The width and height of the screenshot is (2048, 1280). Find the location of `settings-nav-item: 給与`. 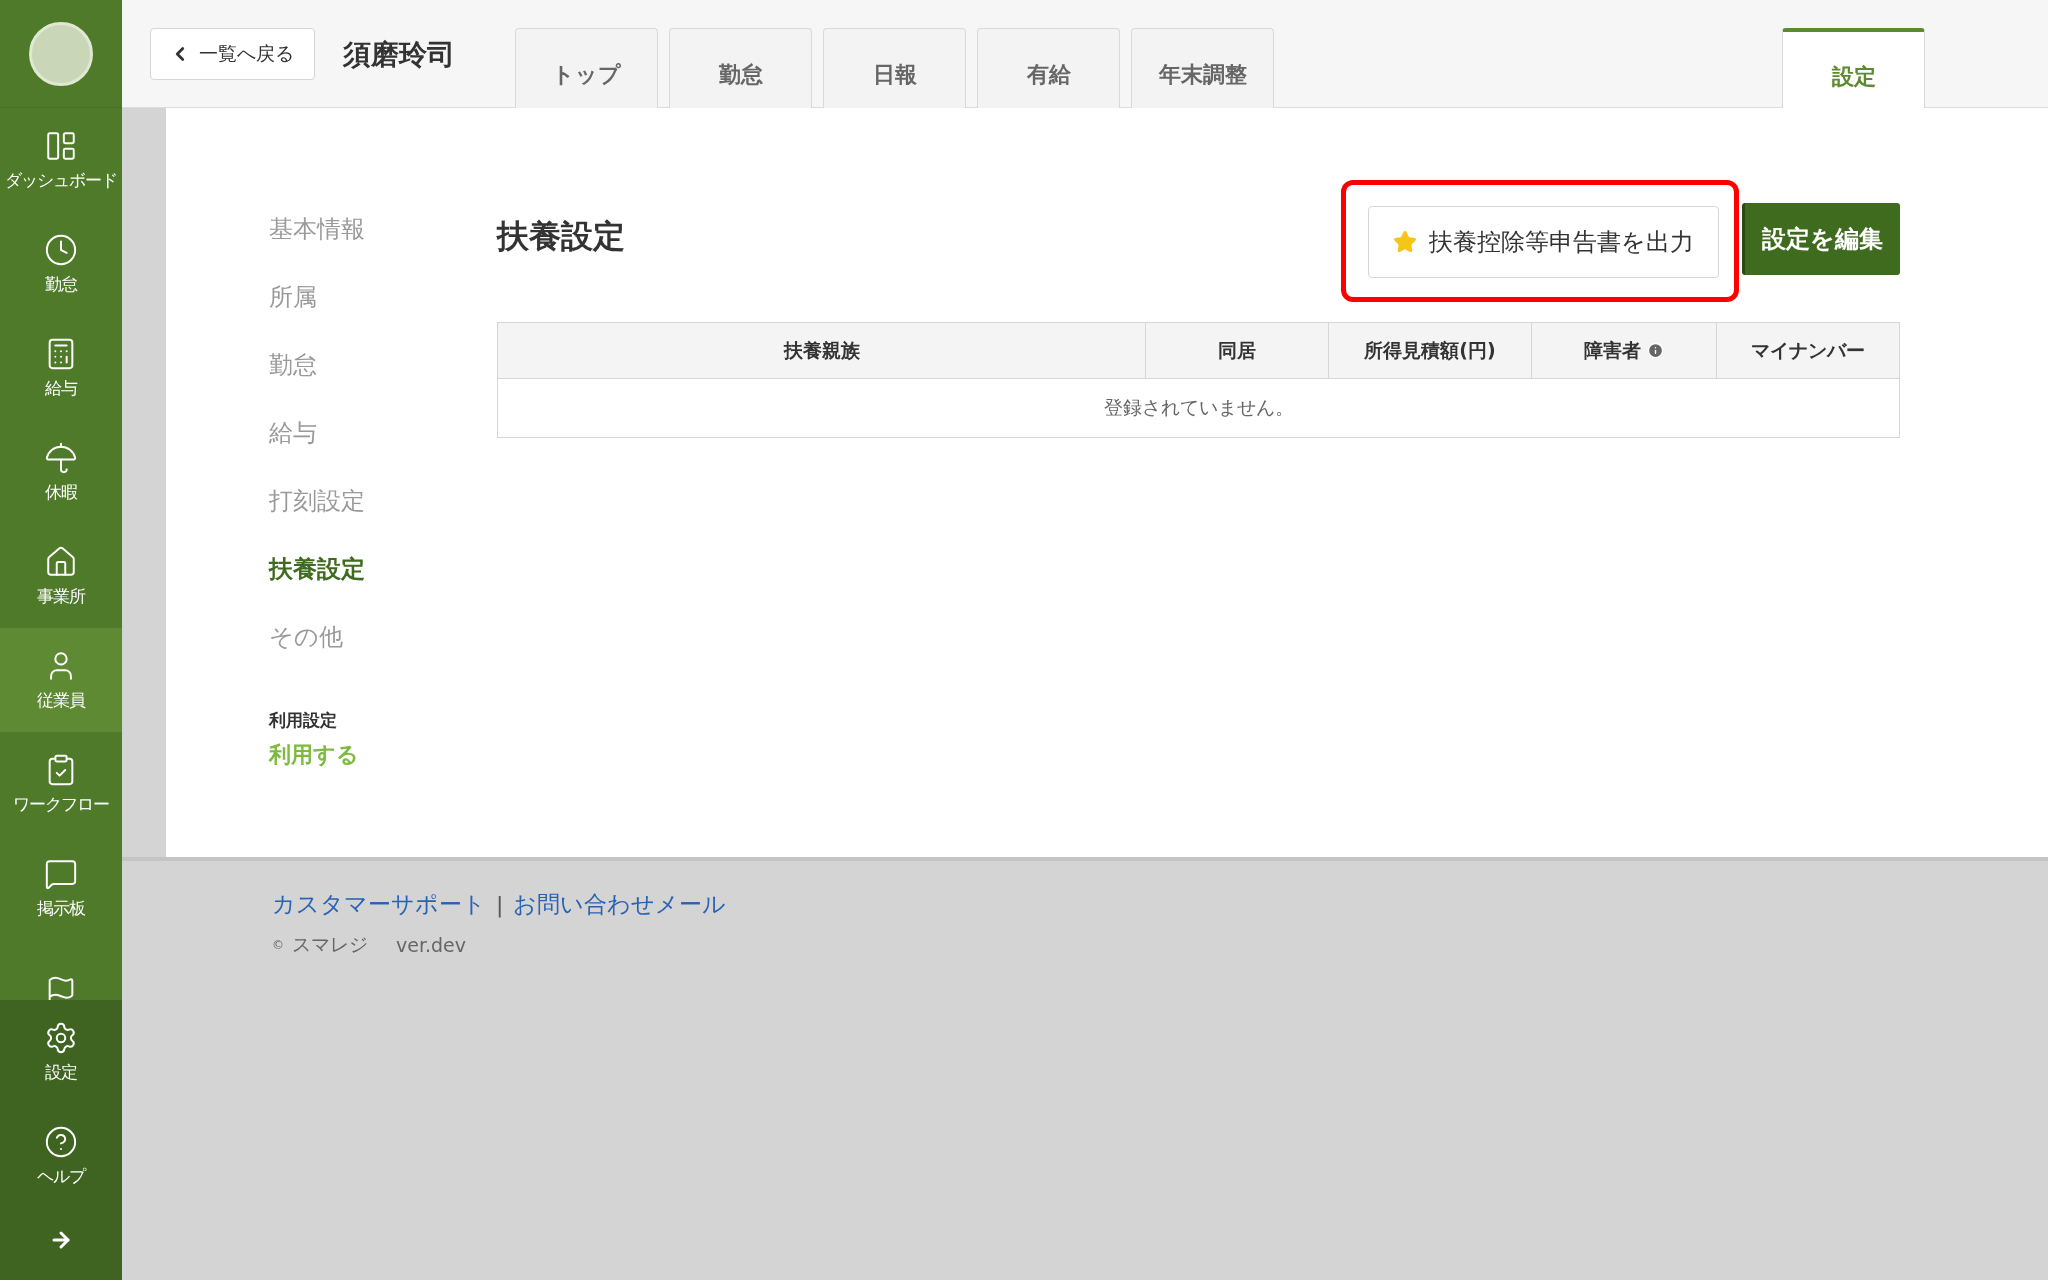

settings-nav-item: 給与 is located at coordinates (383, 451).